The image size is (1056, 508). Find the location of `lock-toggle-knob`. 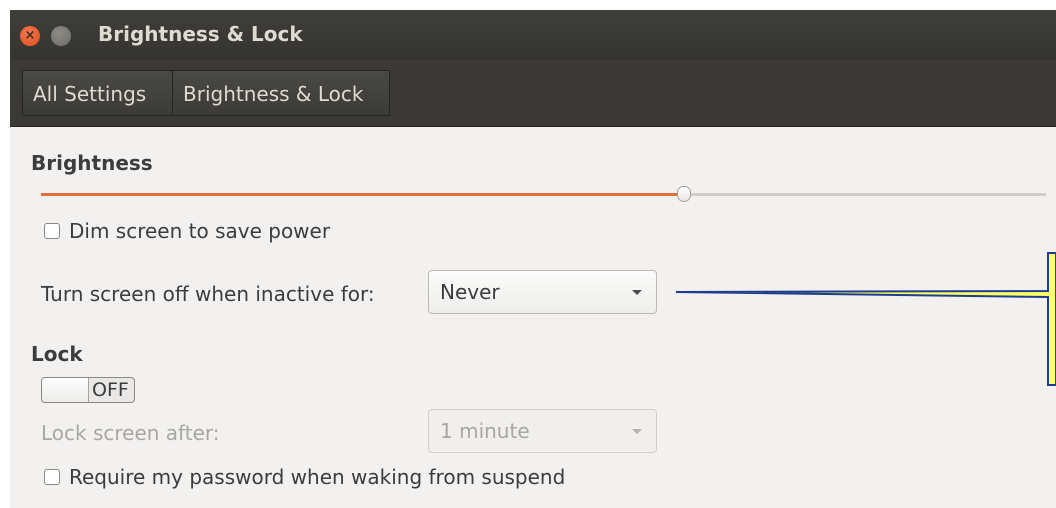

lock-toggle-knob is located at coordinates (65, 390).